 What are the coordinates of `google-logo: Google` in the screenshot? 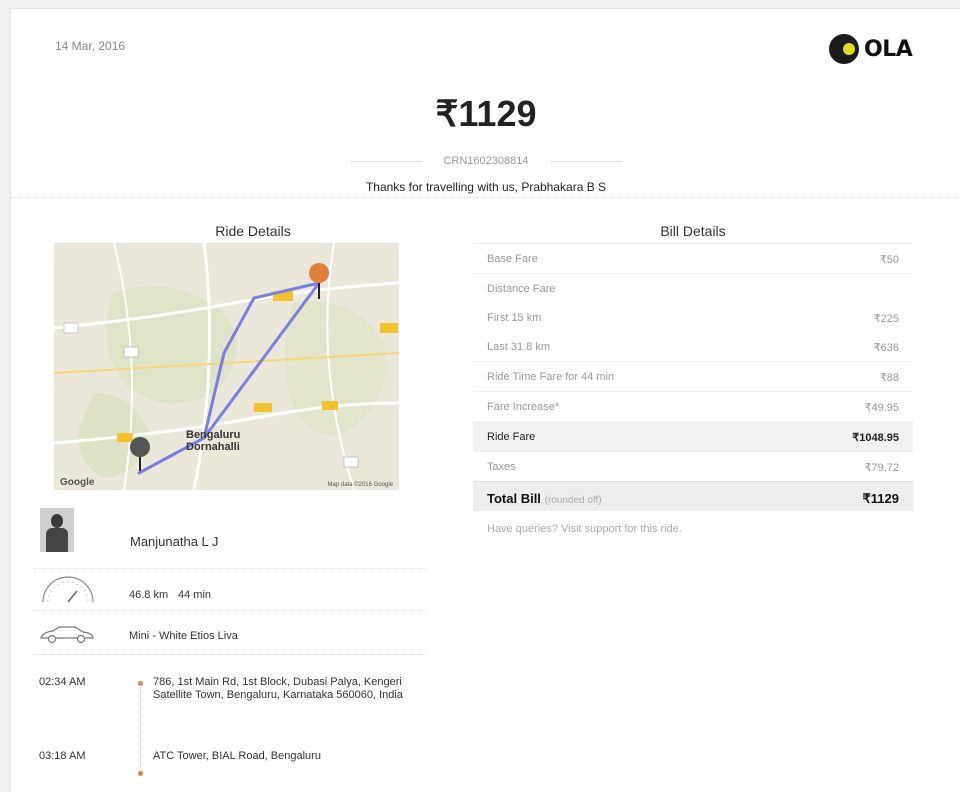 It's located at (77, 482).